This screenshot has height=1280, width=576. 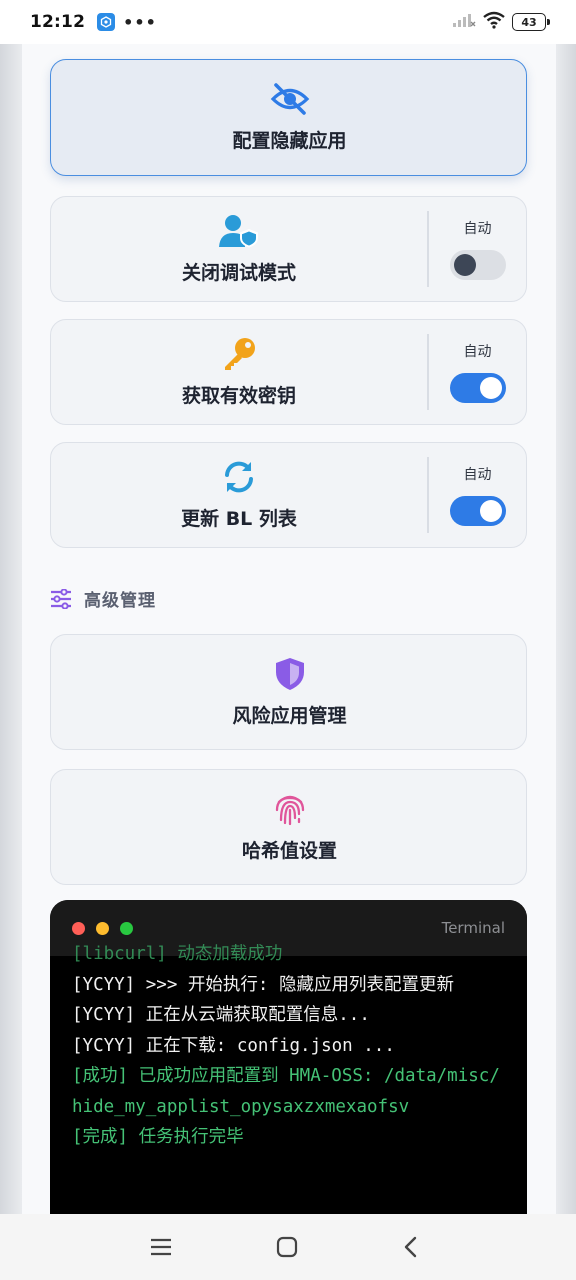 What do you see at coordinates (477, 511) in the screenshot?
I see `auto-toggle-bl` at bounding box center [477, 511].